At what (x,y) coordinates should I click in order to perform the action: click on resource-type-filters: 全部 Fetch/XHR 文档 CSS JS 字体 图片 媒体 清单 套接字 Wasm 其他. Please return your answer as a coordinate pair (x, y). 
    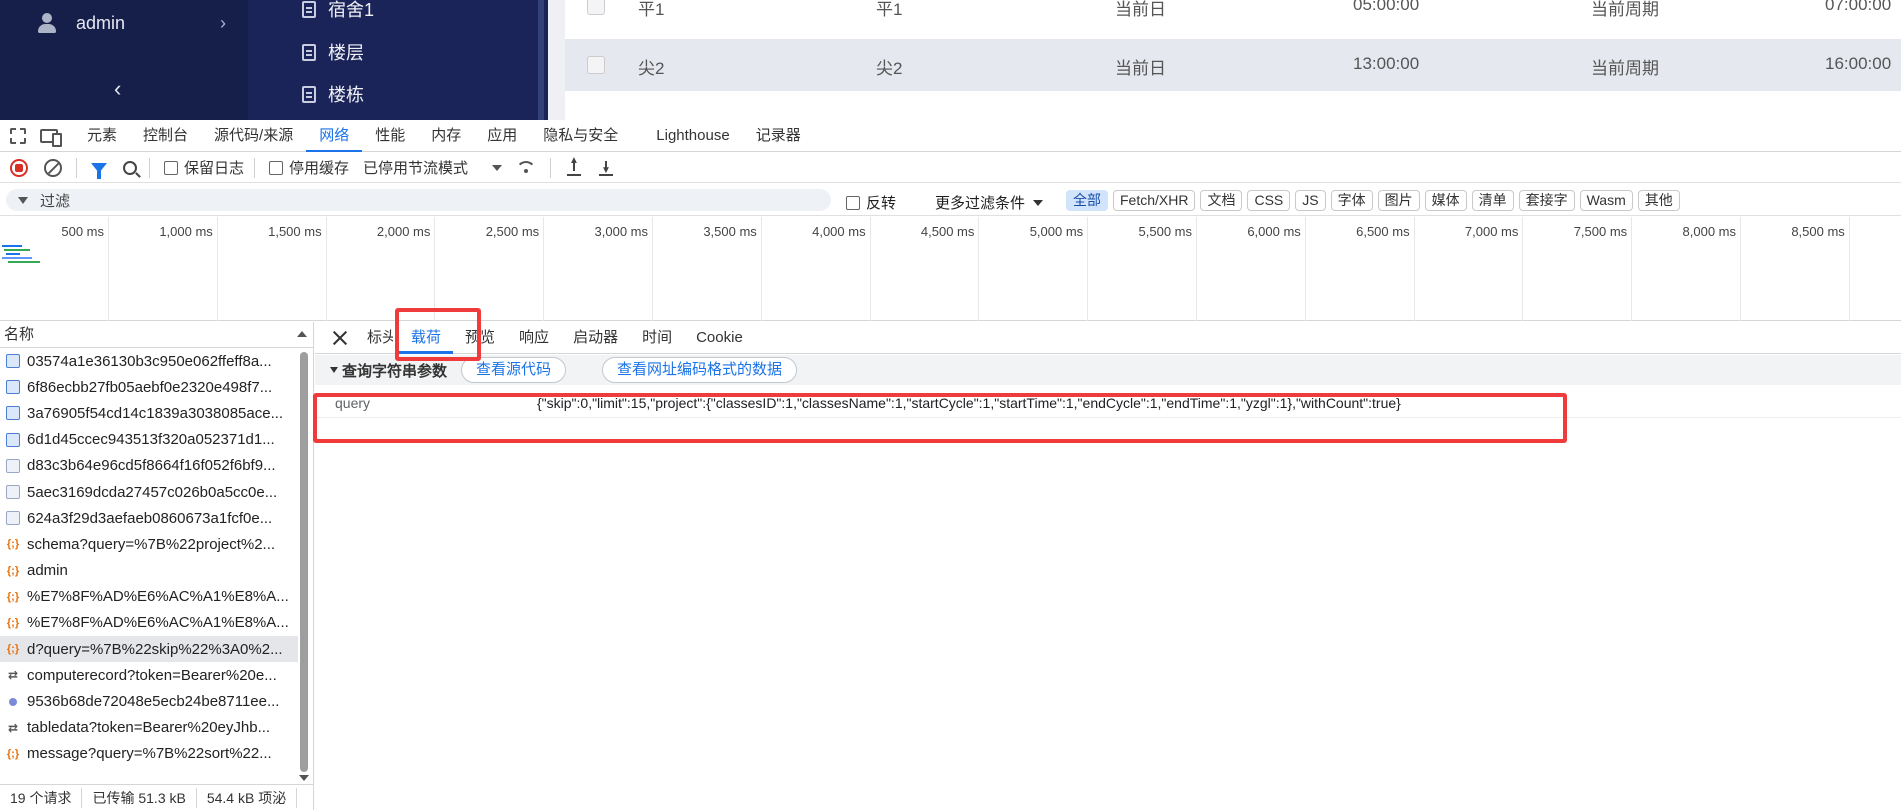
    Looking at the image, I should click on (1375, 200).